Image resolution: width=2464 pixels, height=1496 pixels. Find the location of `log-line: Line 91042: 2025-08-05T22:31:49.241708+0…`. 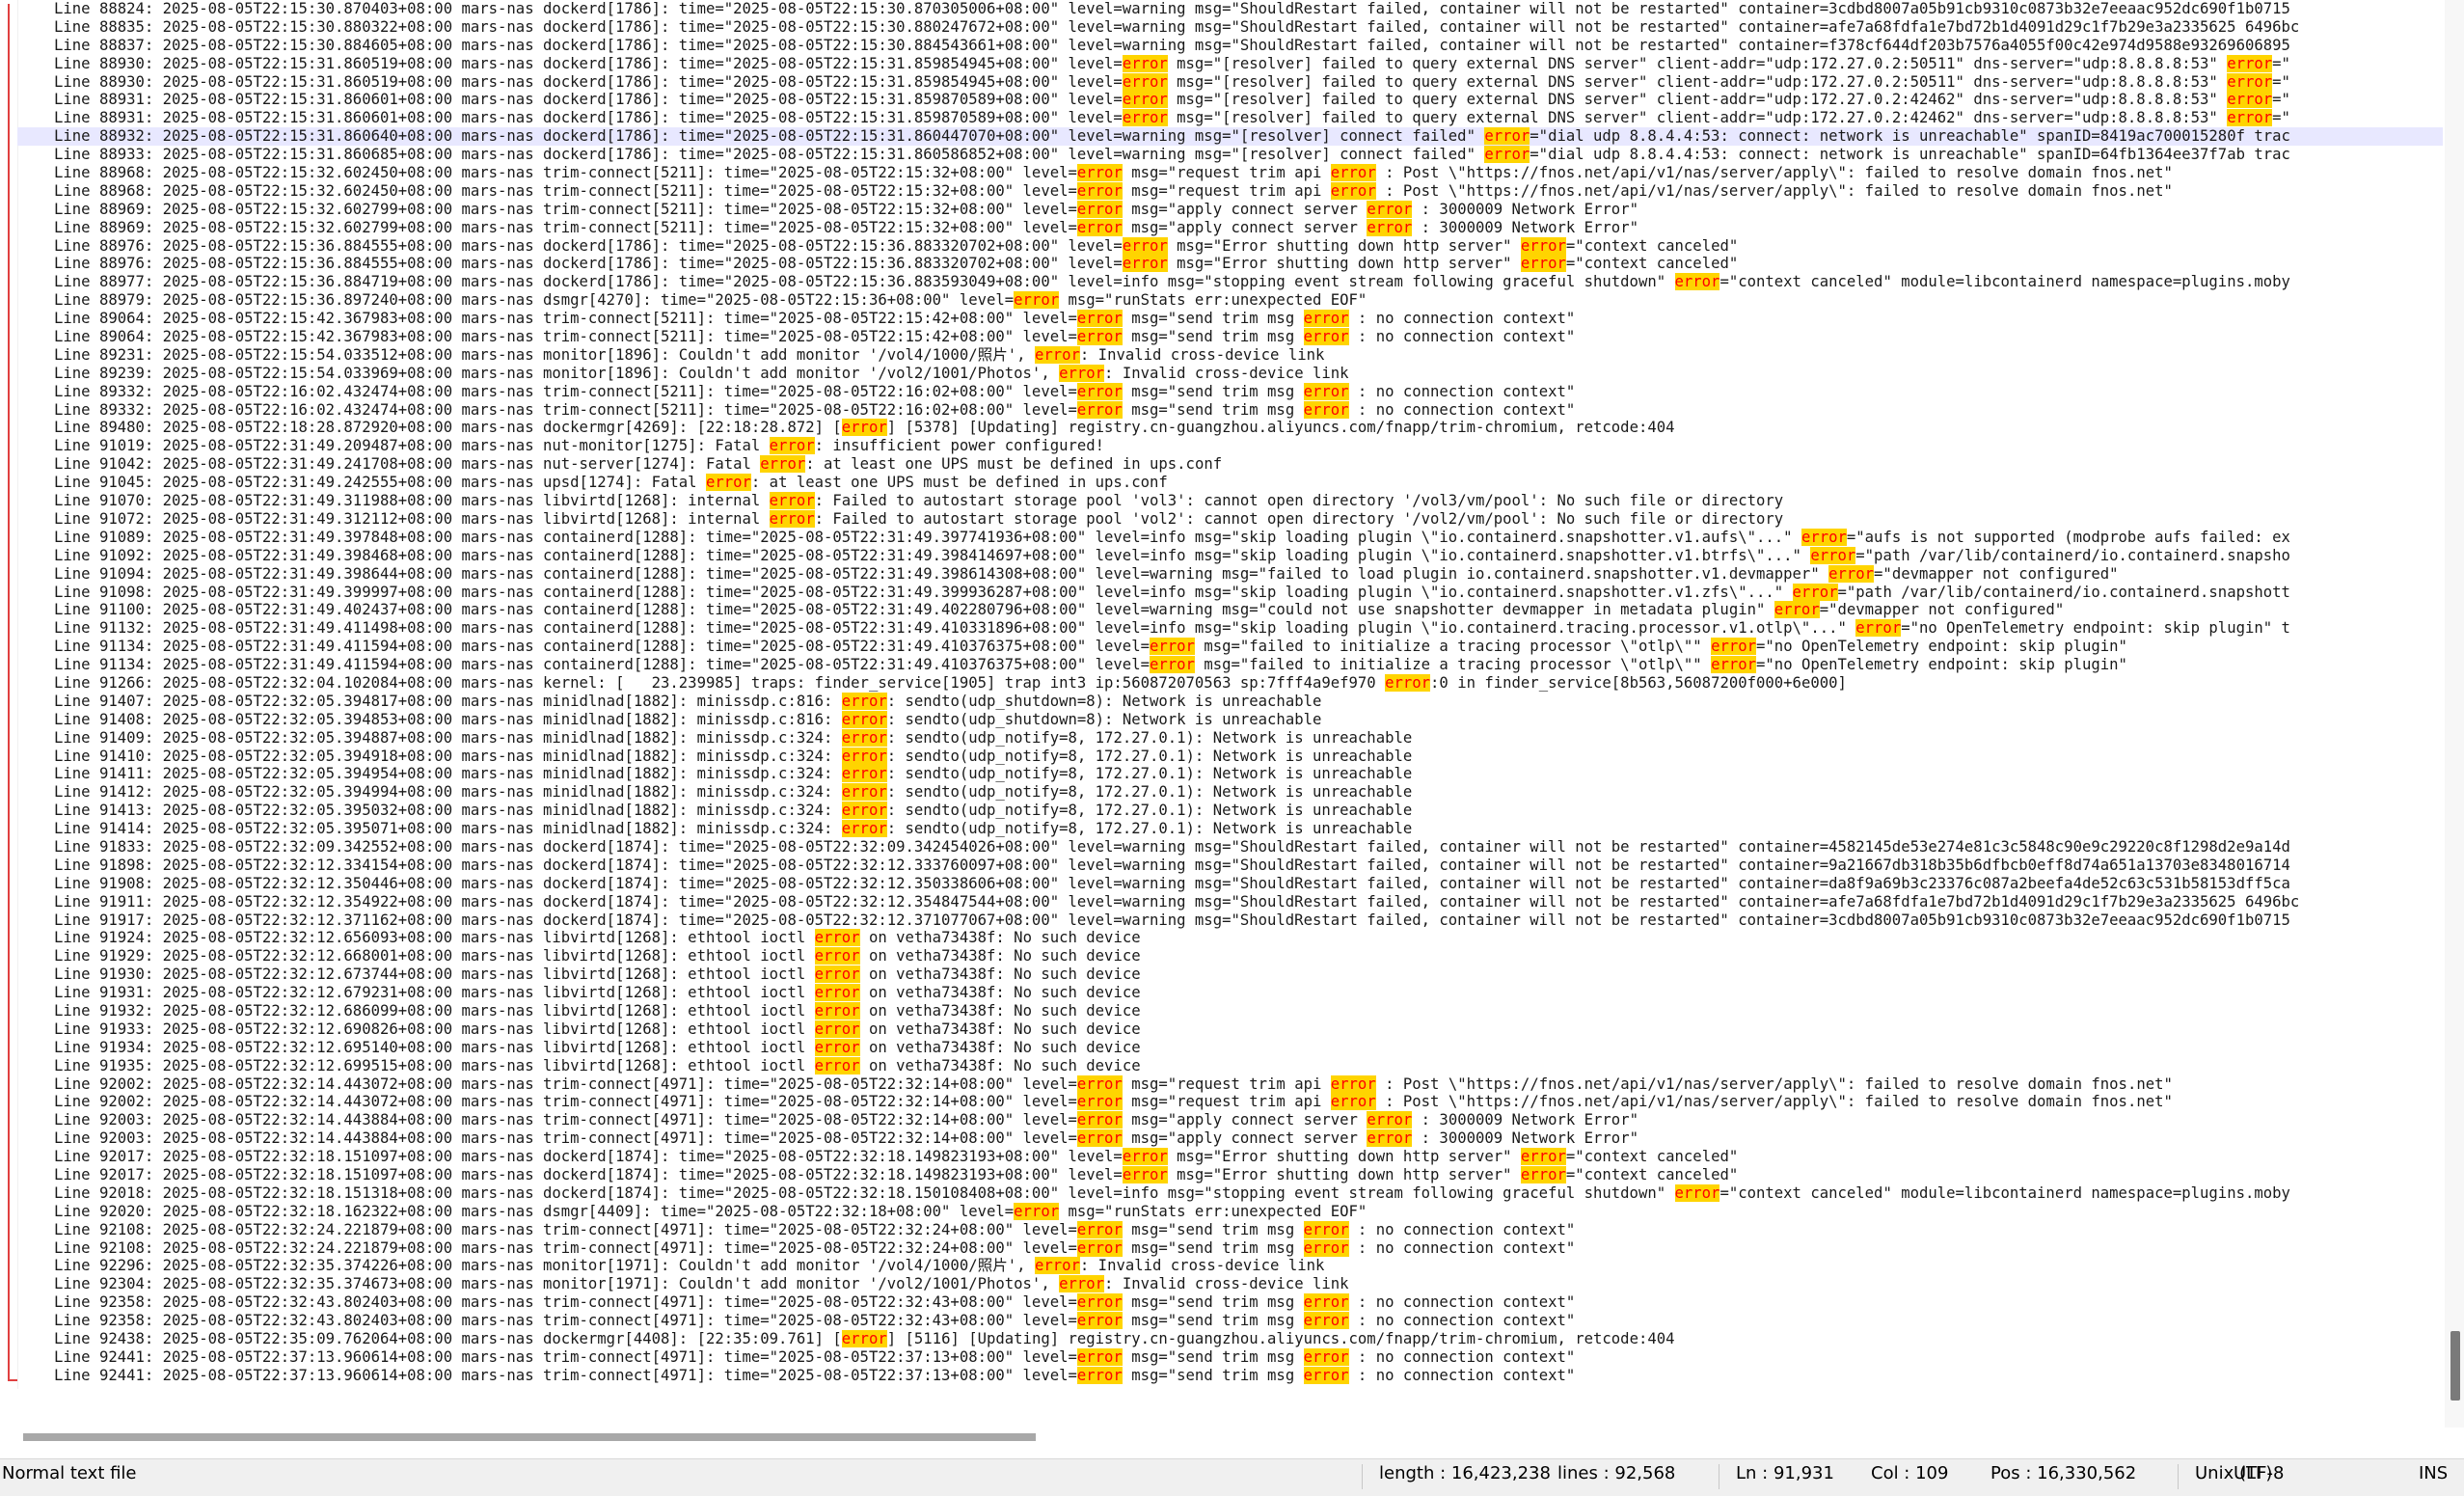

log-line: Line 91042: 2025-08-05T22:31:49.241708+0… is located at coordinates (1230, 464).